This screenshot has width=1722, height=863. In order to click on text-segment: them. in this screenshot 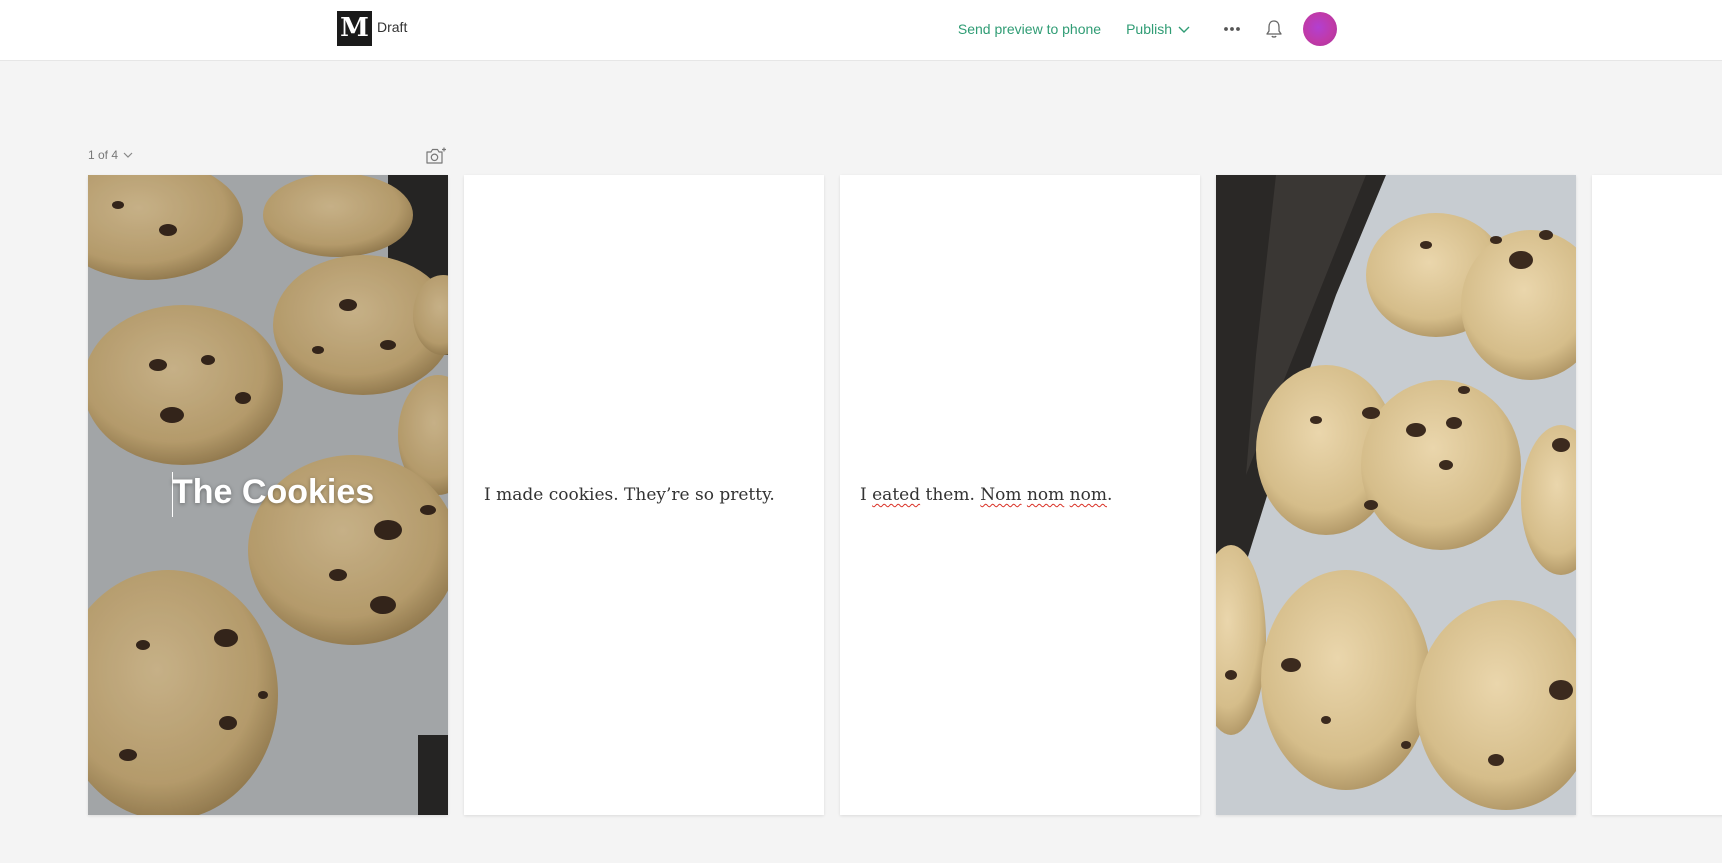, I will do `click(950, 495)`.